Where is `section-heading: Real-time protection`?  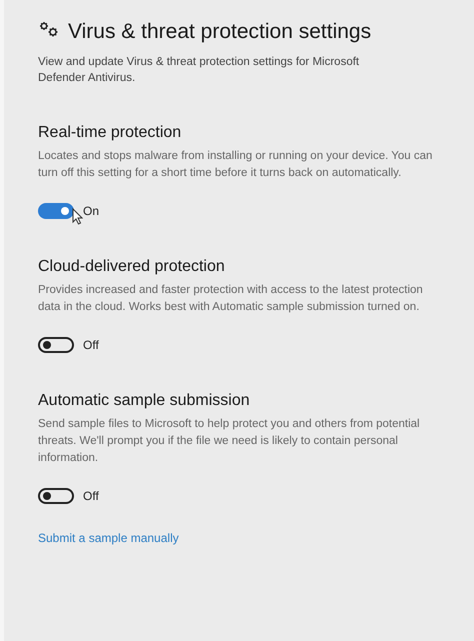 section-heading: Real-time protection is located at coordinates (110, 133).